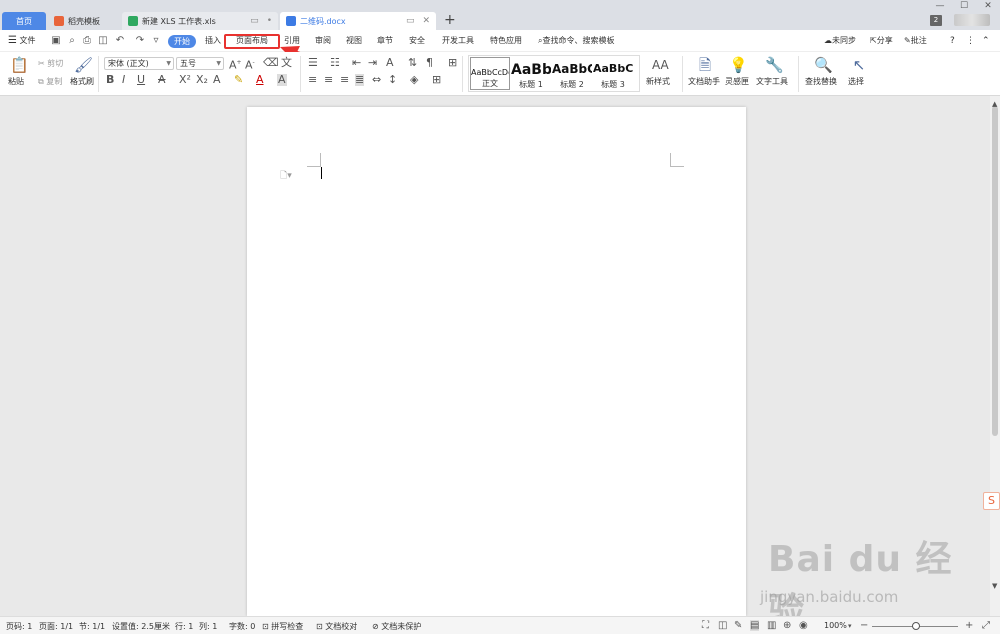  I want to click on tab-home: 首页, so click(24, 21).